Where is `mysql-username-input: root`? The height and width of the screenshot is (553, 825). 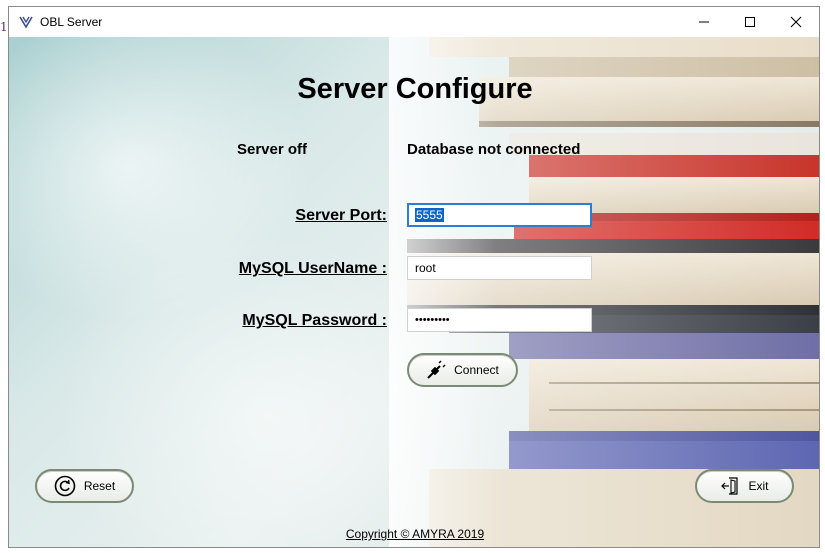 mysql-username-input: root is located at coordinates (499, 268).